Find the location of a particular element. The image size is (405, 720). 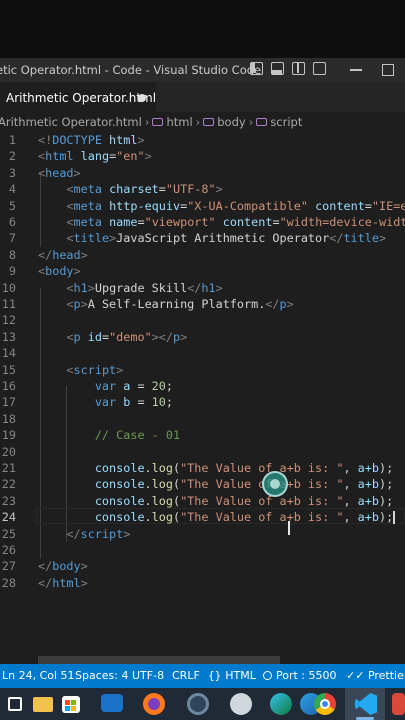

code-line: 20 is located at coordinates (8, 451).